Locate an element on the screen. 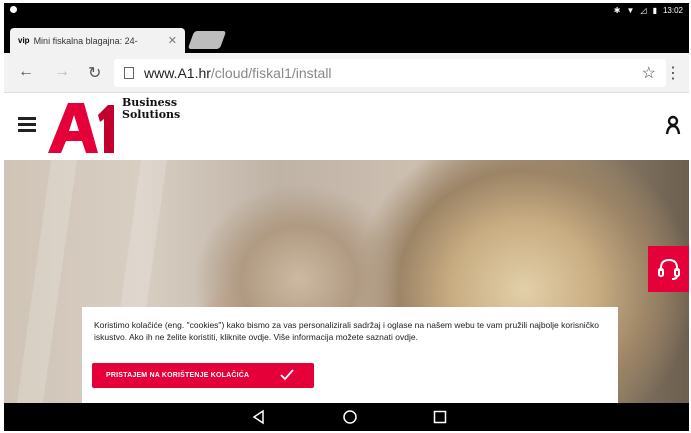  accept-cookies-button: PRISTAJEM NA KORIŠTENJE KOLAČIĆA is located at coordinates (203, 375).